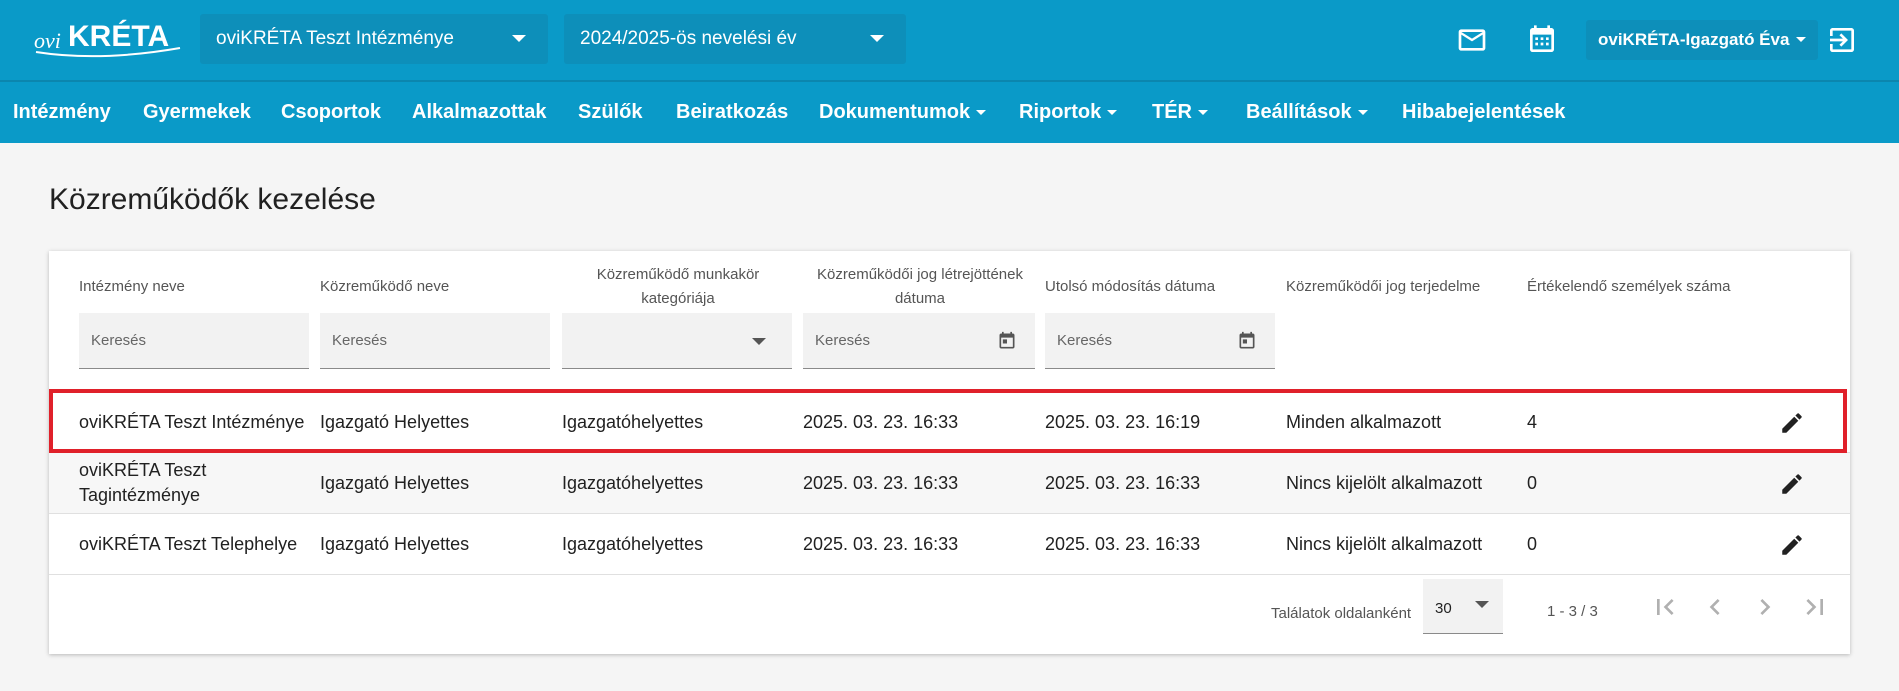 This screenshot has height=691, width=1899. I want to click on previous-page-icon, so click(1715, 607).